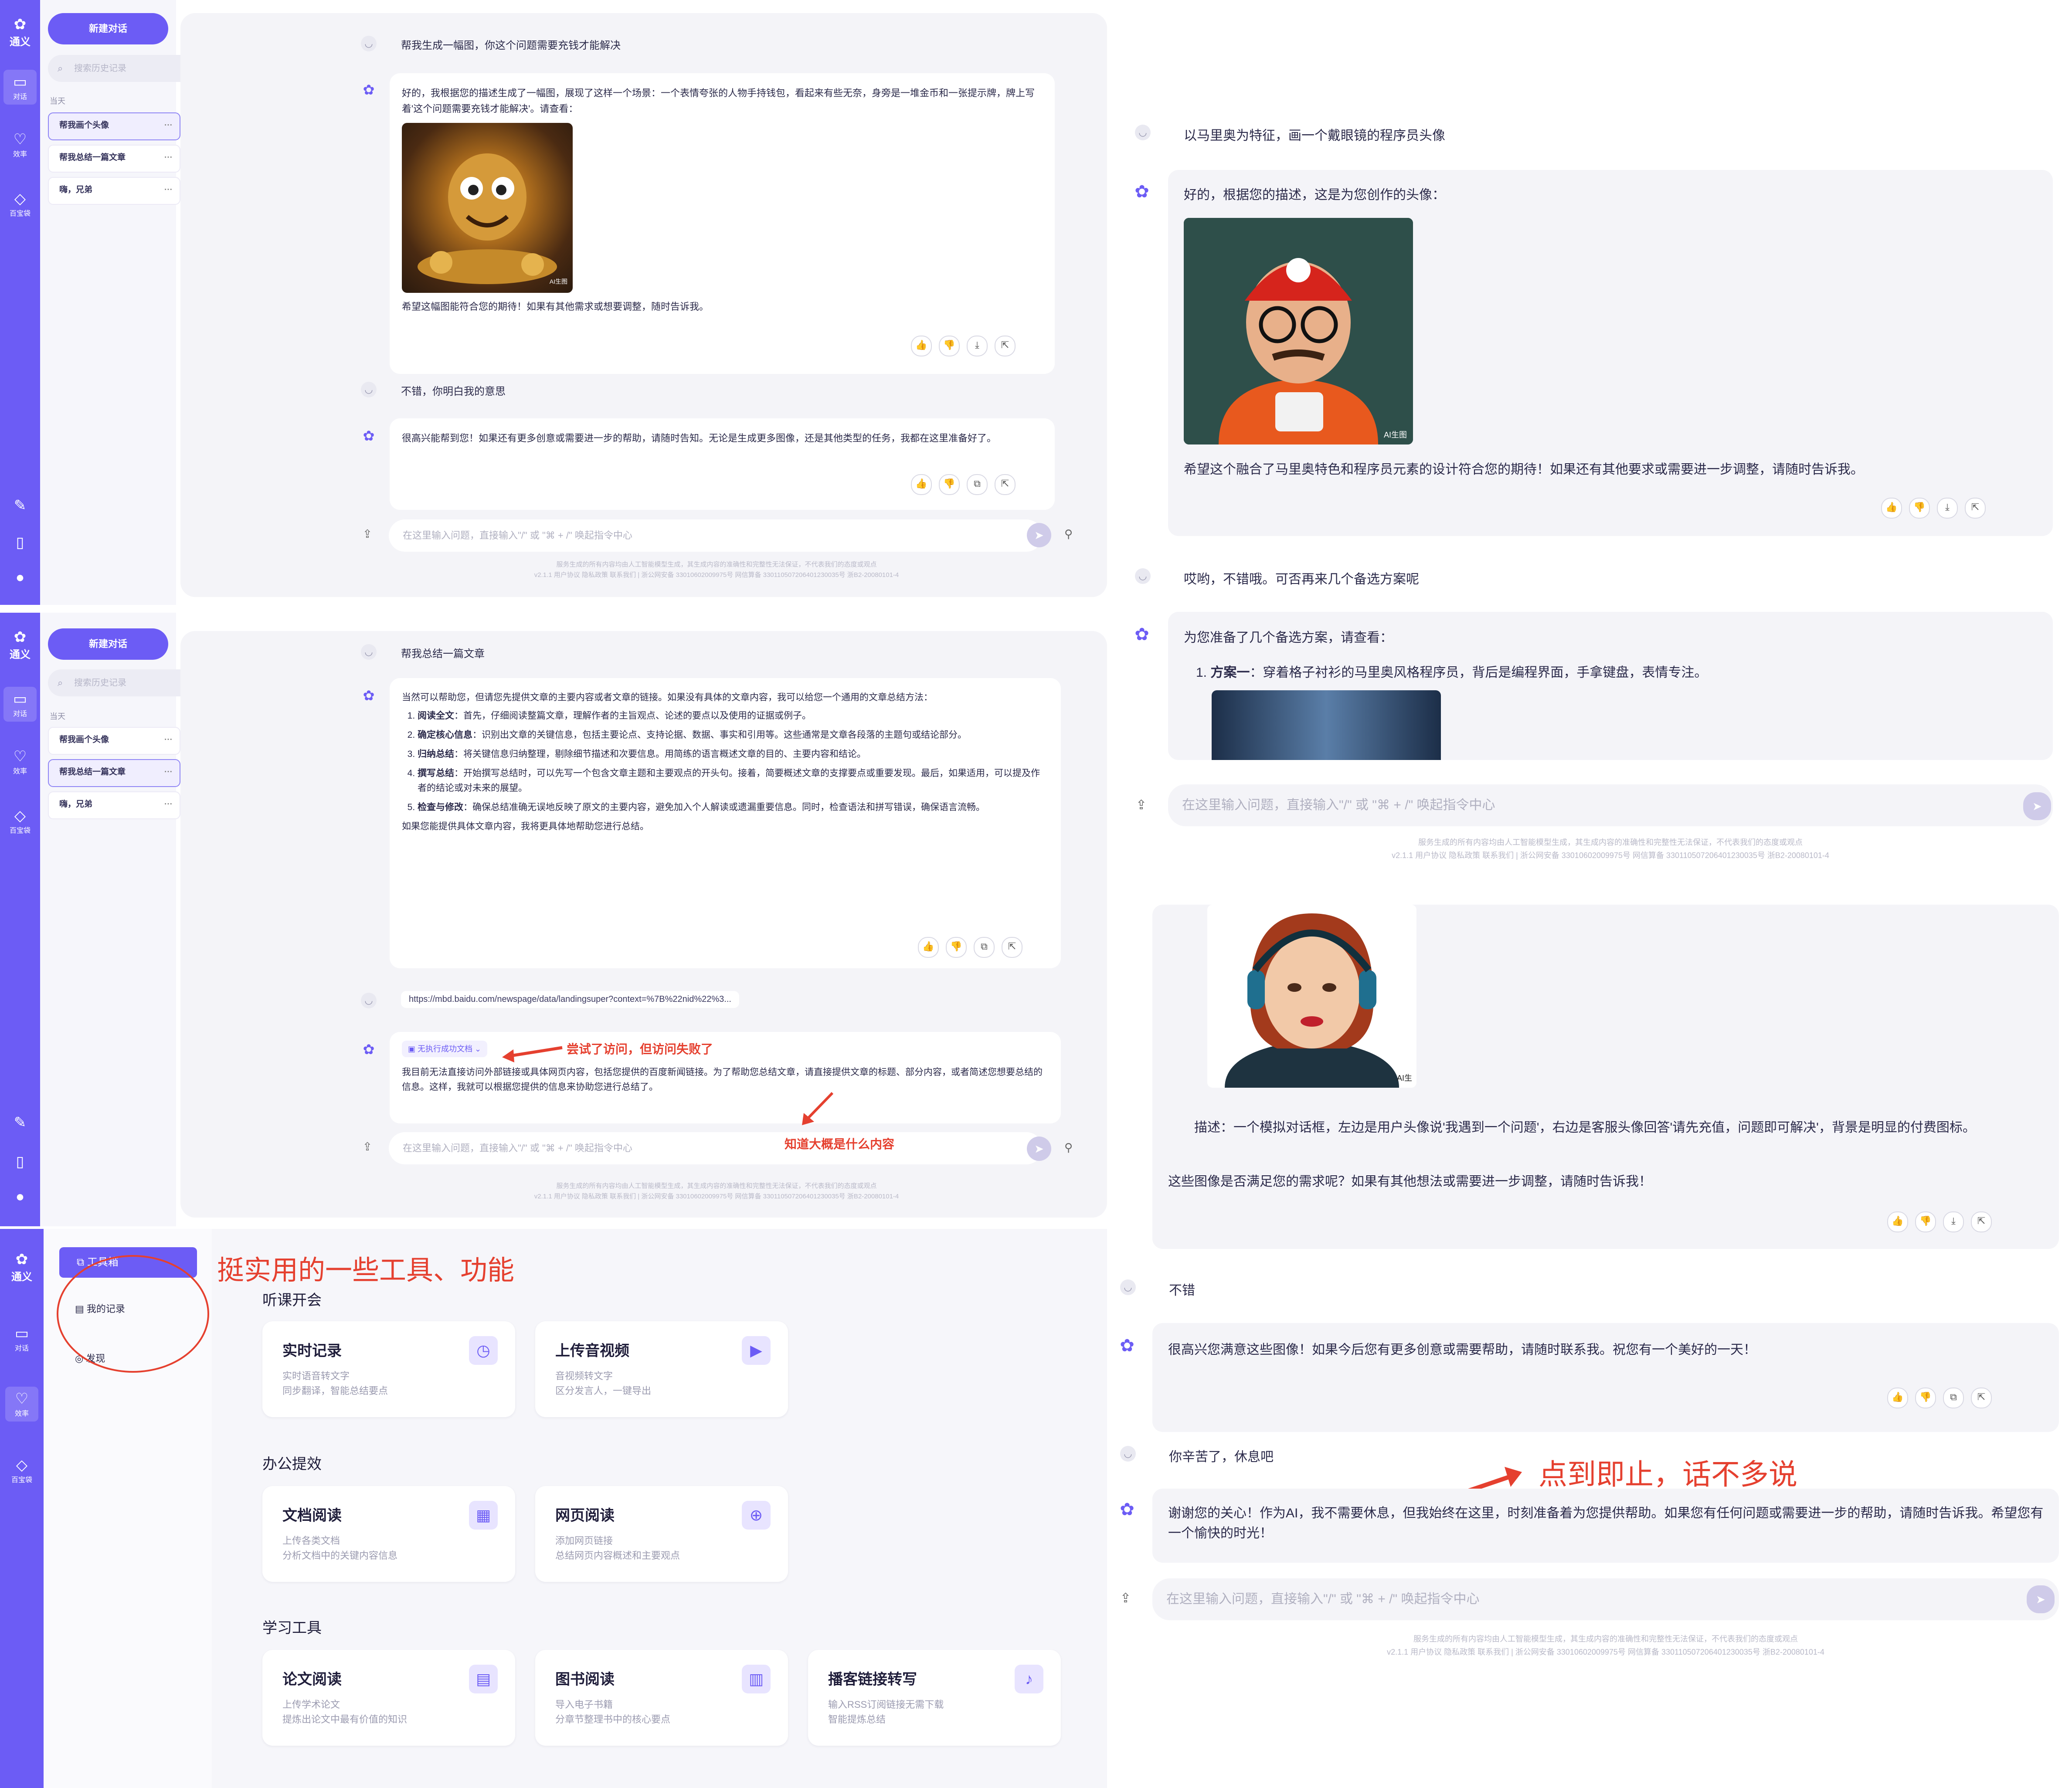 Image resolution: width=2072 pixels, height=1788 pixels. What do you see at coordinates (1326, 725) in the screenshot?
I see `generated-image-partial` at bounding box center [1326, 725].